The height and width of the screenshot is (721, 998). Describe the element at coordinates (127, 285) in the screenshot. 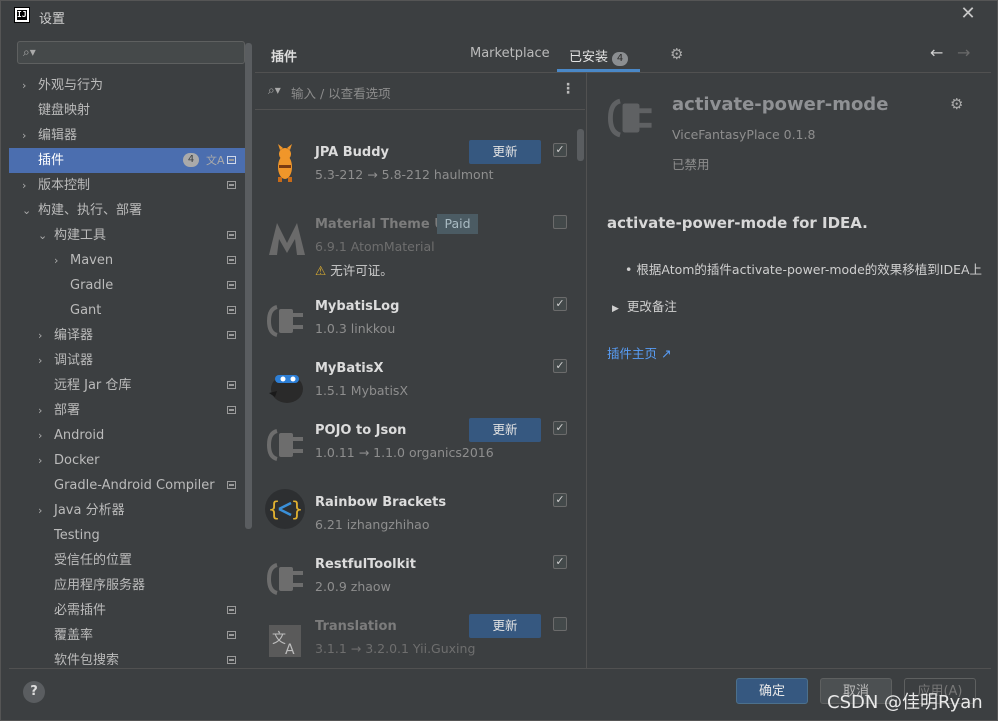

I see `tree-item-gradle: Gradle` at that location.